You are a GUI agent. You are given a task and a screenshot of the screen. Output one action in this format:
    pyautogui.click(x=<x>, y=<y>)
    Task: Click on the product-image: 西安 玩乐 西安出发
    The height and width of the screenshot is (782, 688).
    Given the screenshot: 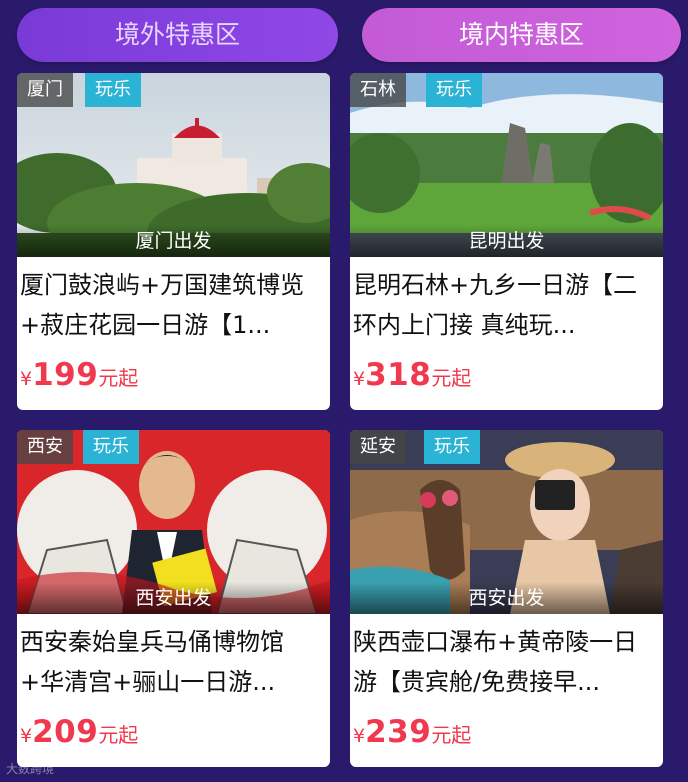 What is the action you would take?
    pyautogui.click(x=173, y=522)
    